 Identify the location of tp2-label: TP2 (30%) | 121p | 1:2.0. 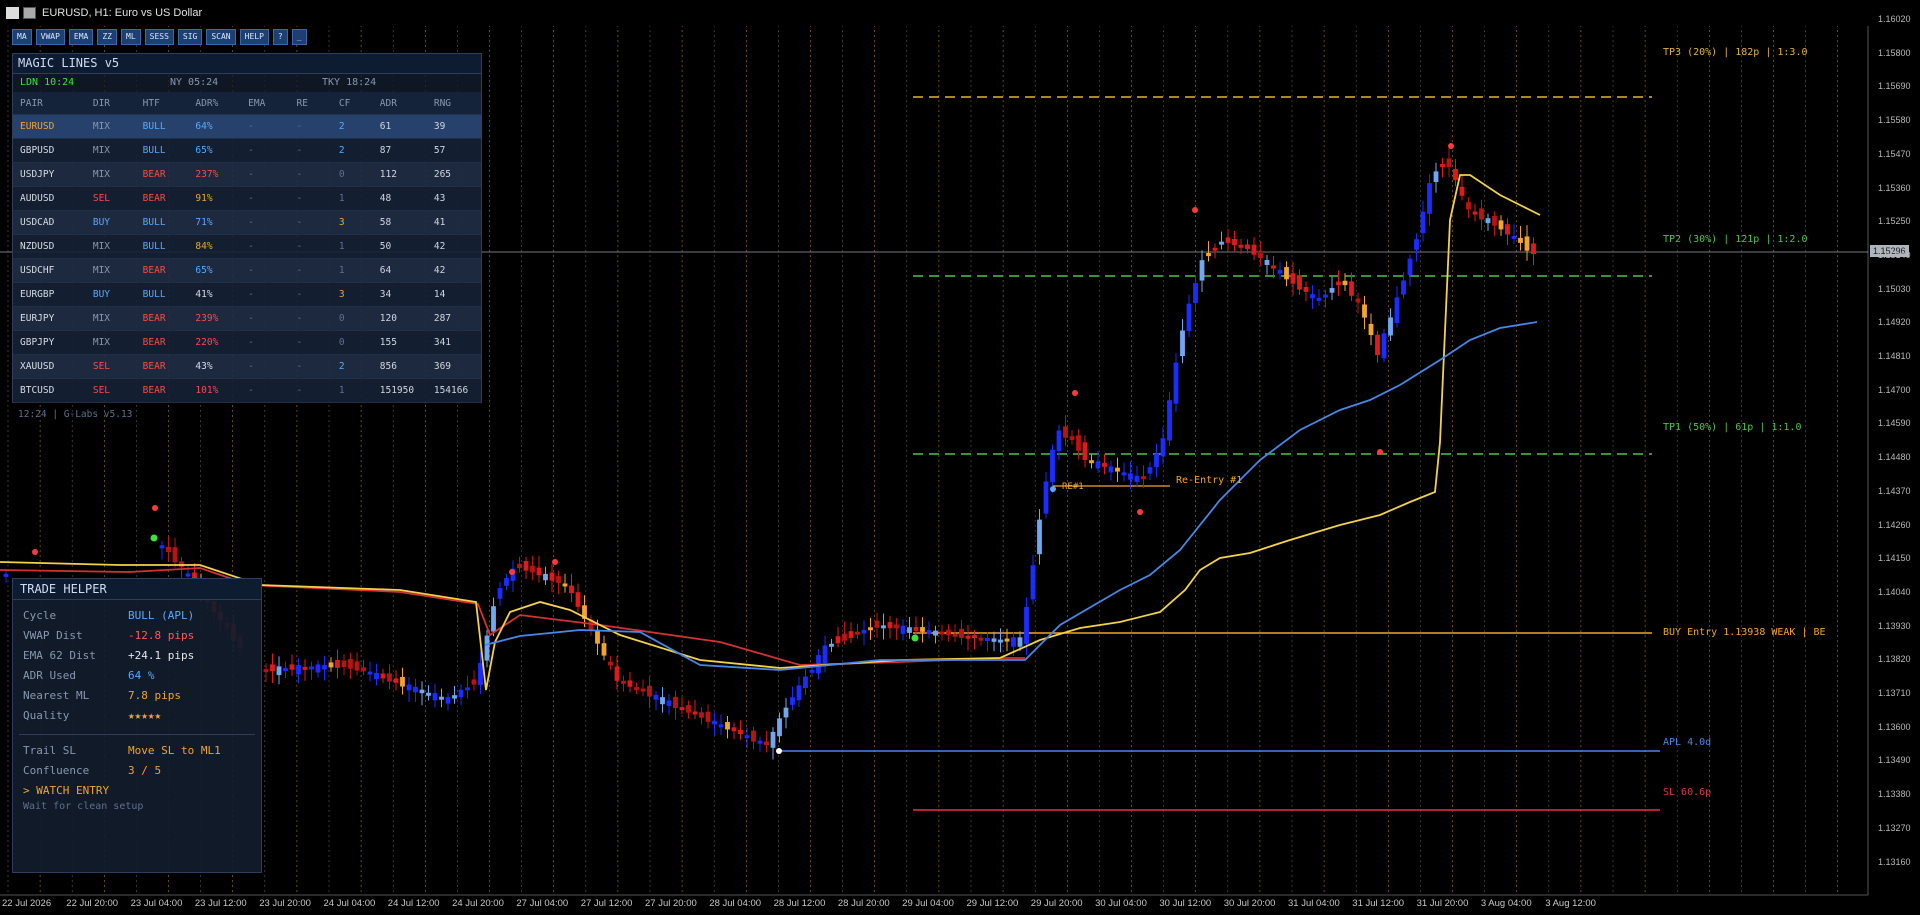
(1735, 239).